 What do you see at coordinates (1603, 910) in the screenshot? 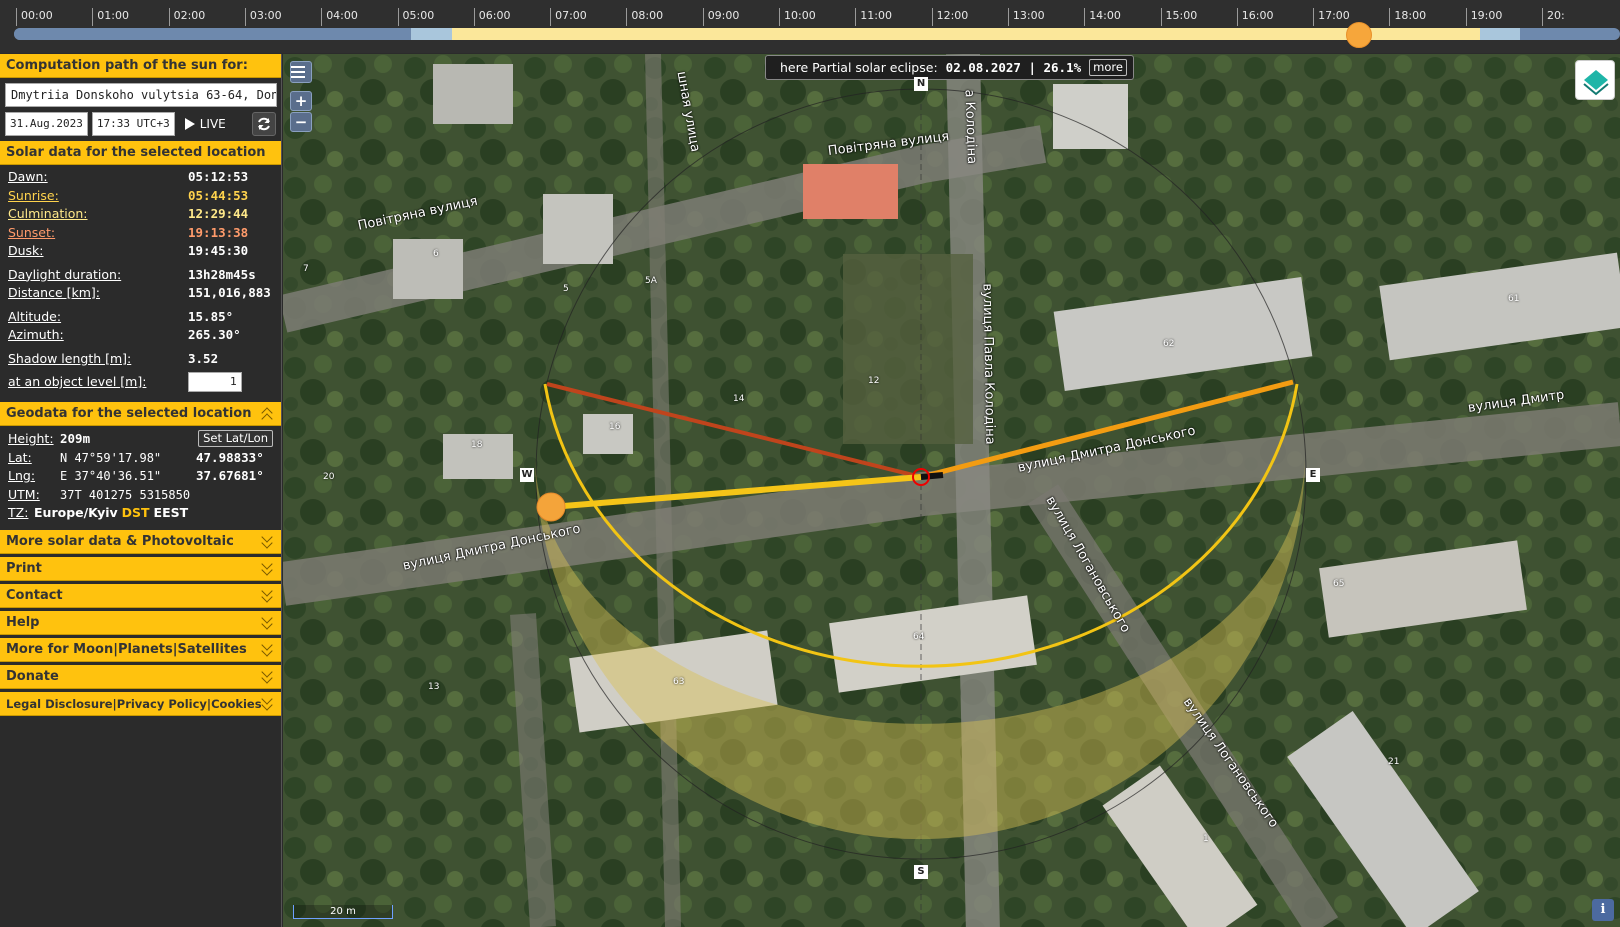
I see `info-button: i` at bounding box center [1603, 910].